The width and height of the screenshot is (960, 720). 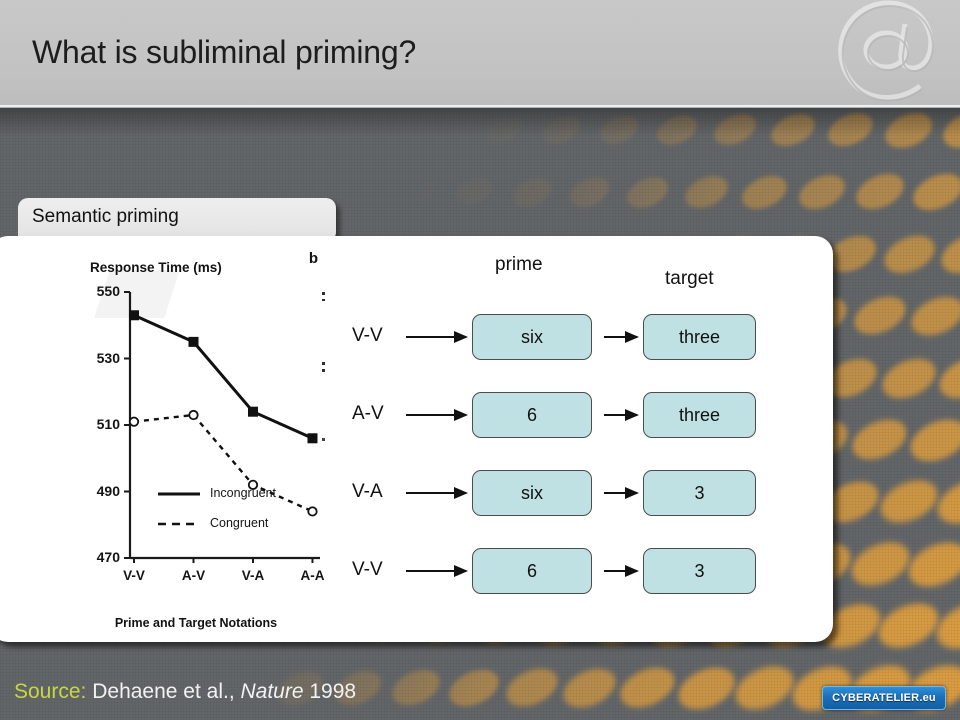 I want to click on at-sign-watermark-icon, so click(x=886, y=51).